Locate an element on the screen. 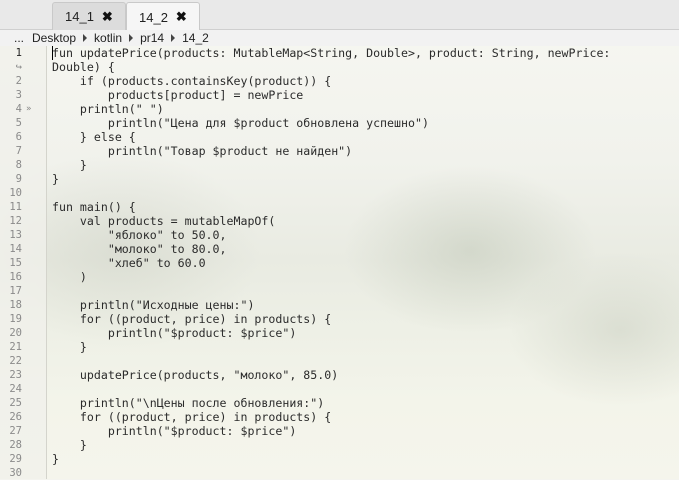 The height and width of the screenshot is (480, 679). line-number: 27 is located at coordinates (15, 431).